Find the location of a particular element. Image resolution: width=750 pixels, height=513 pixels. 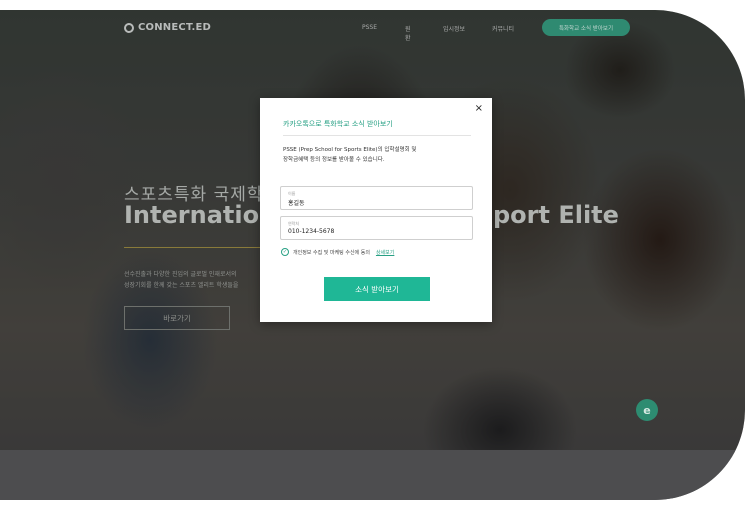

logo: CONNECT.ED is located at coordinates (167, 27).